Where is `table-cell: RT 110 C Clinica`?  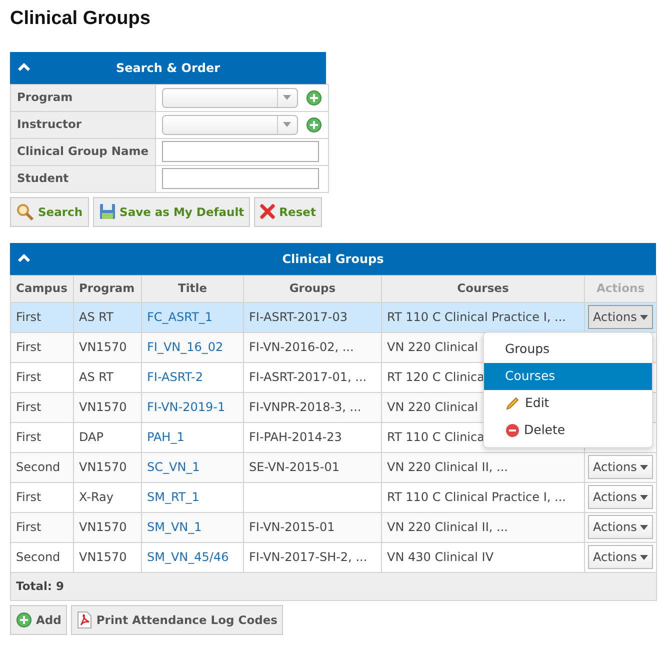 table-cell: RT 110 C Clinica is located at coordinates (435, 437).